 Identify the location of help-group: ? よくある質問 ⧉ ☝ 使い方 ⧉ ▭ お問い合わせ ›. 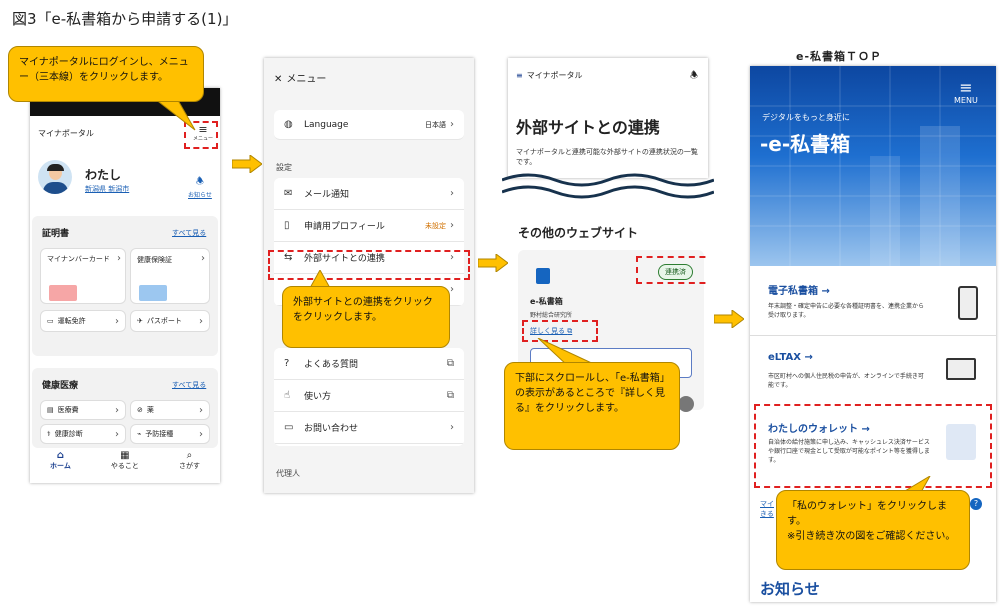
(369, 397).